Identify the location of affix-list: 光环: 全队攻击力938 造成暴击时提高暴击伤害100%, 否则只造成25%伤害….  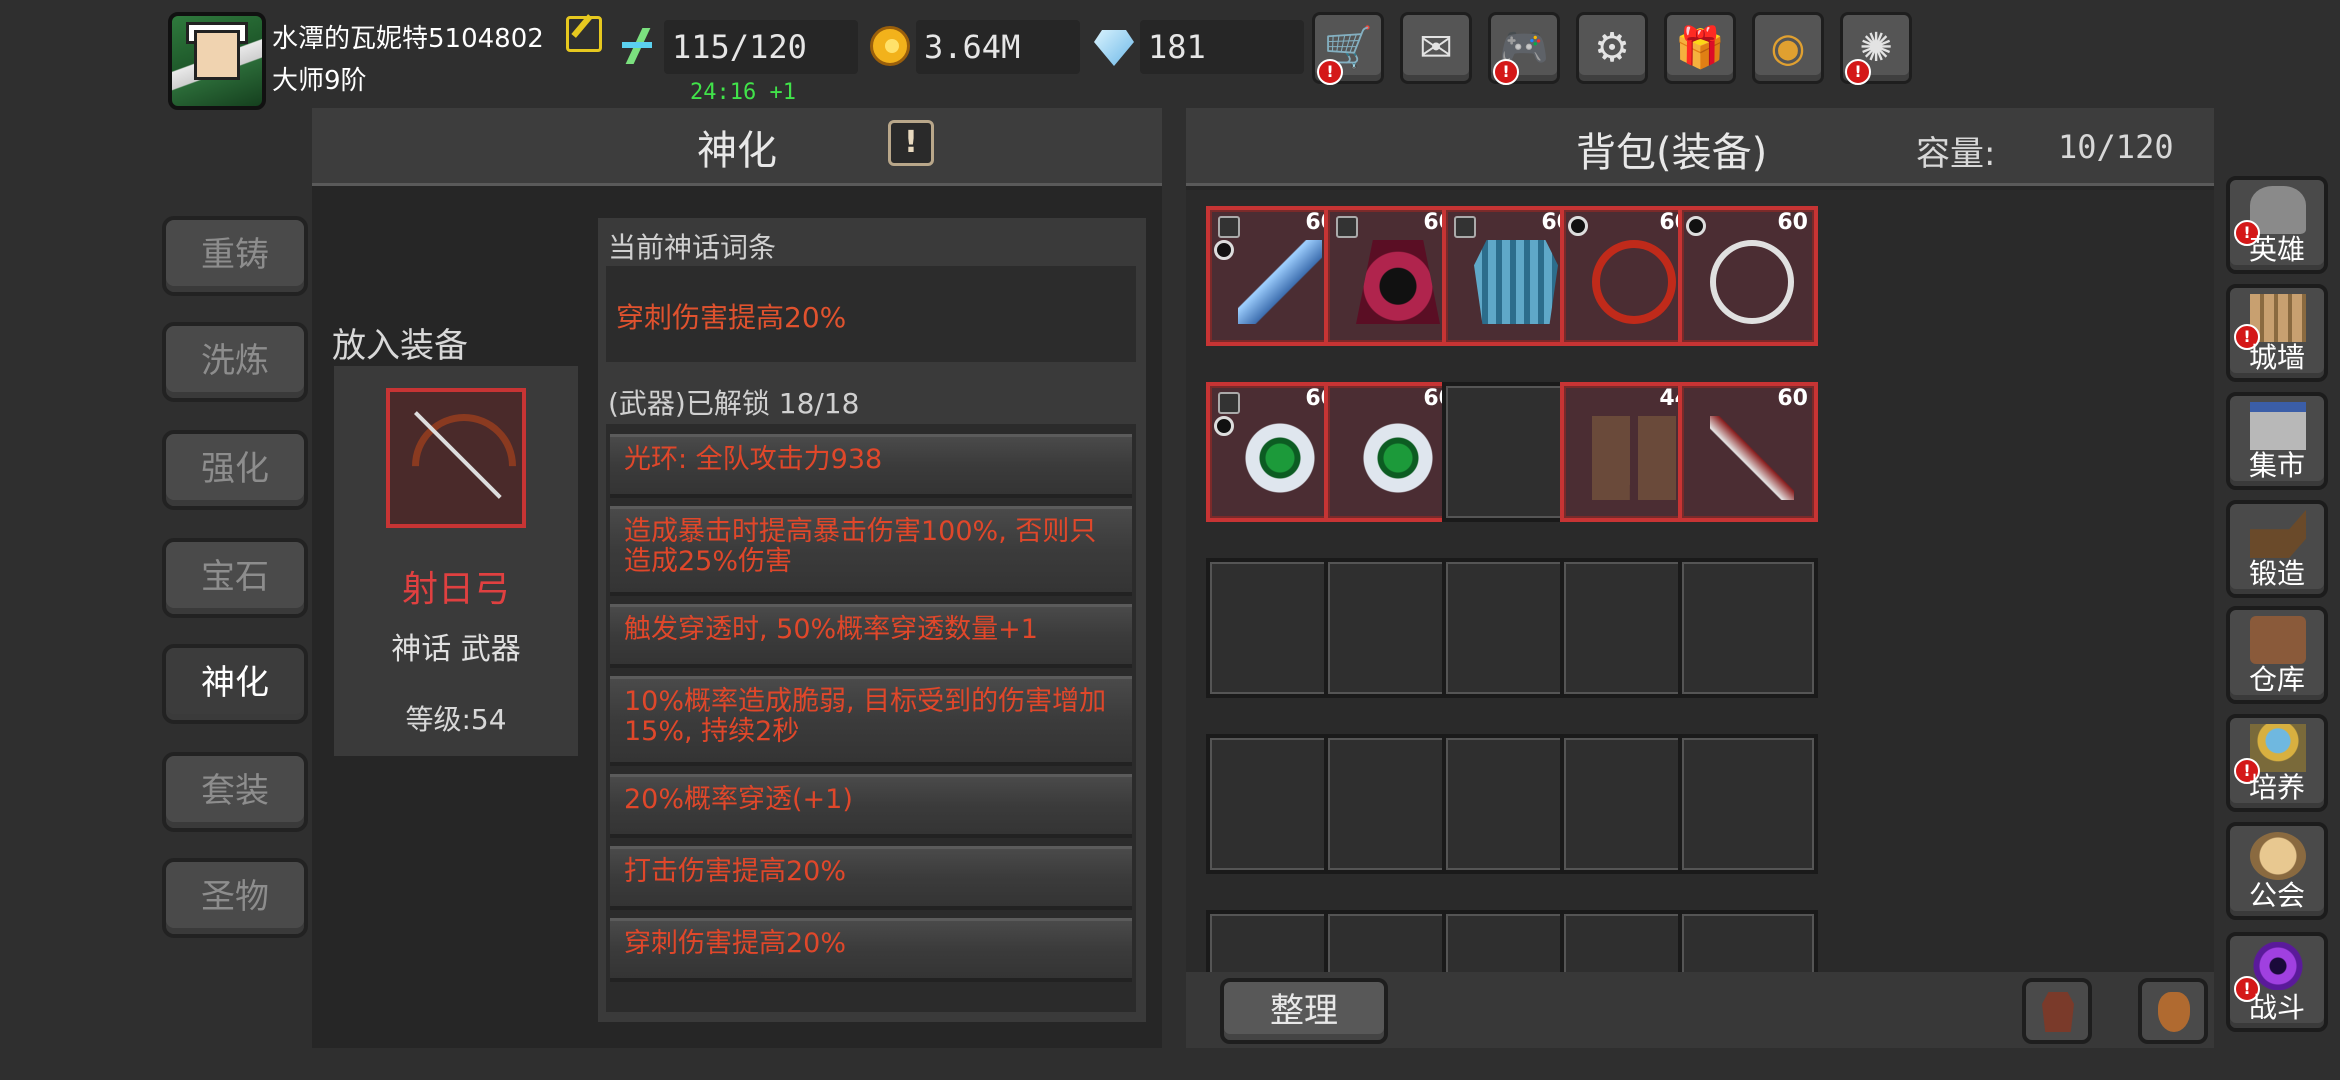
(871, 718).